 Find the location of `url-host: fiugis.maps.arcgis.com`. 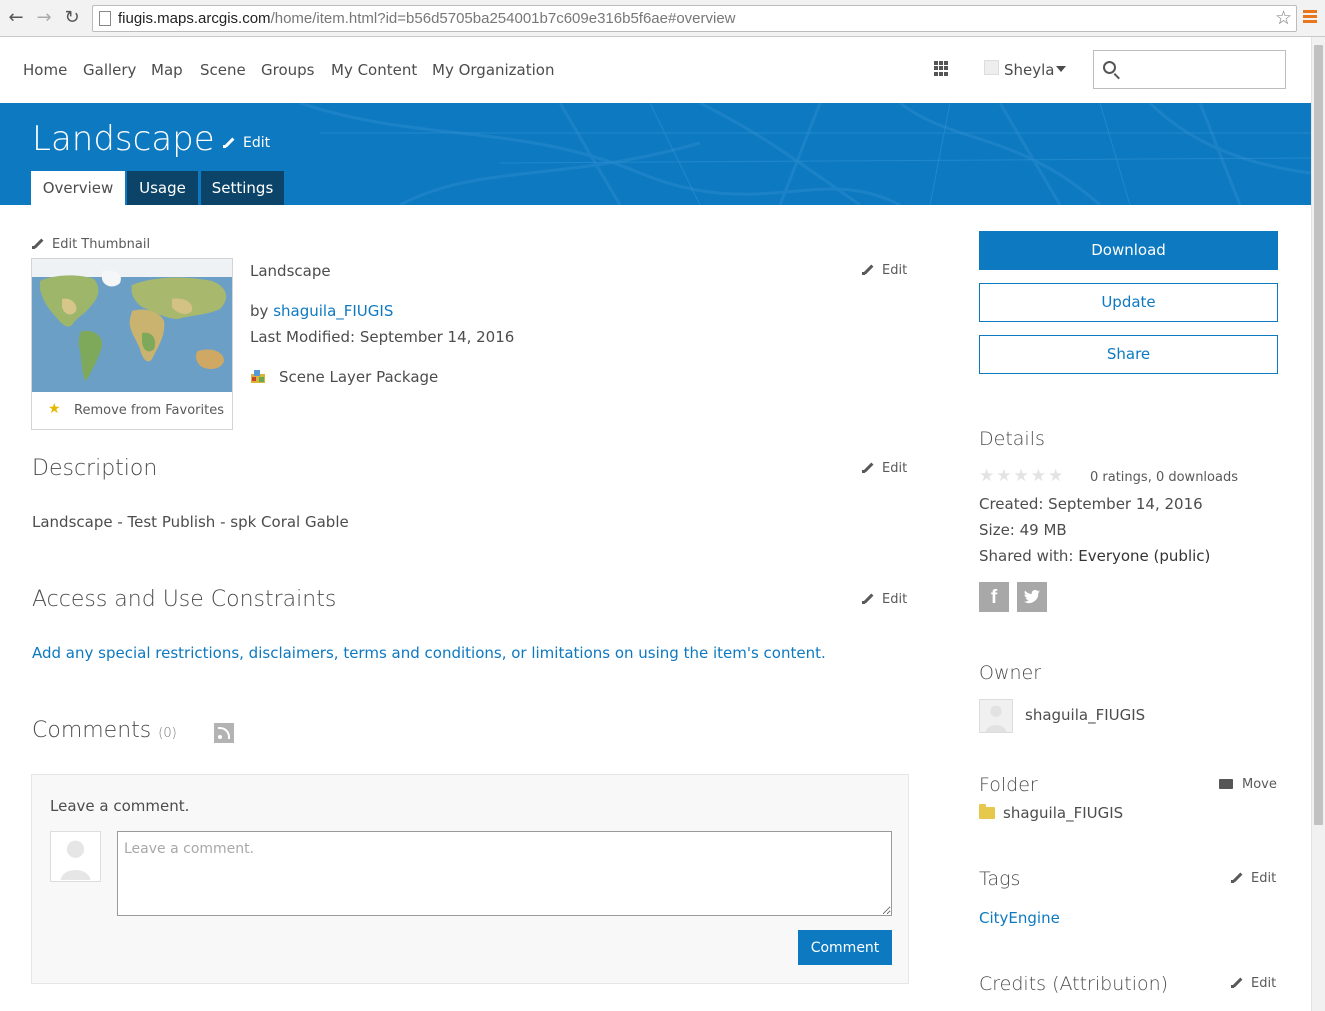

url-host: fiugis.maps.arcgis.com is located at coordinates (194, 18).